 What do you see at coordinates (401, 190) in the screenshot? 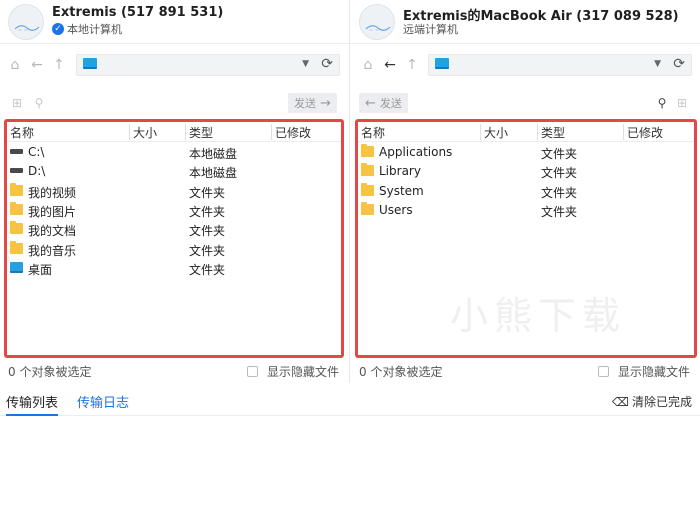
I see `file-name: System` at bounding box center [401, 190].